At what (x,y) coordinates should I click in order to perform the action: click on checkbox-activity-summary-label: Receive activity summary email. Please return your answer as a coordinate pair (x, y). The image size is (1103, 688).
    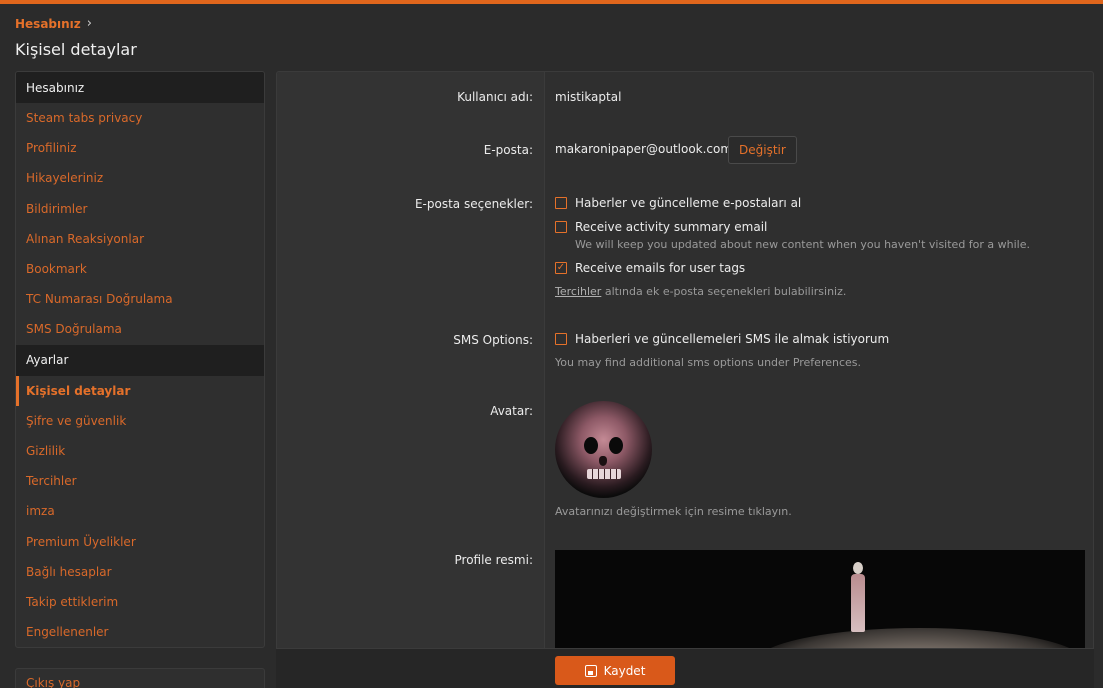
    Looking at the image, I should click on (671, 227).